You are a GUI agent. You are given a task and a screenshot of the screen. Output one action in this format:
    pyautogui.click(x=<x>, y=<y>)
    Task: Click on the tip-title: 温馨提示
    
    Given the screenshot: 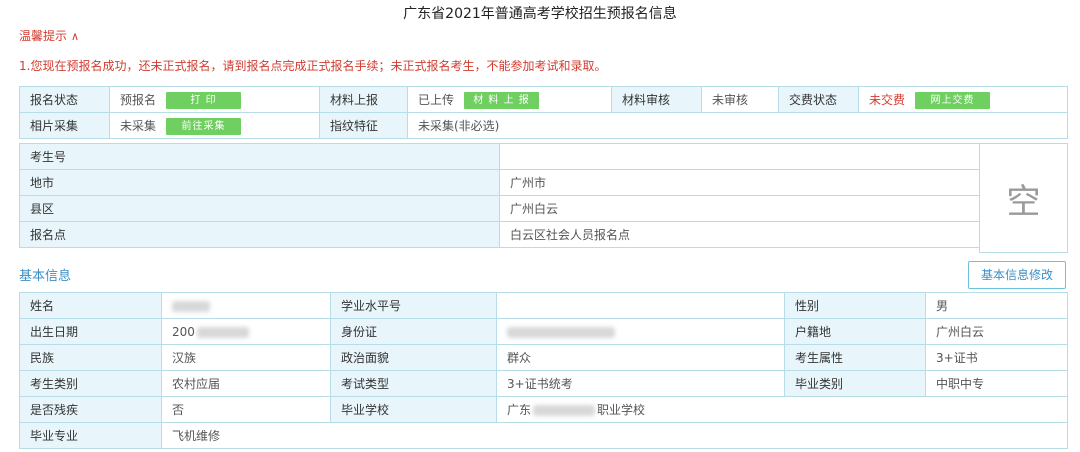 What is the action you would take?
    pyautogui.click(x=43, y=36)
    